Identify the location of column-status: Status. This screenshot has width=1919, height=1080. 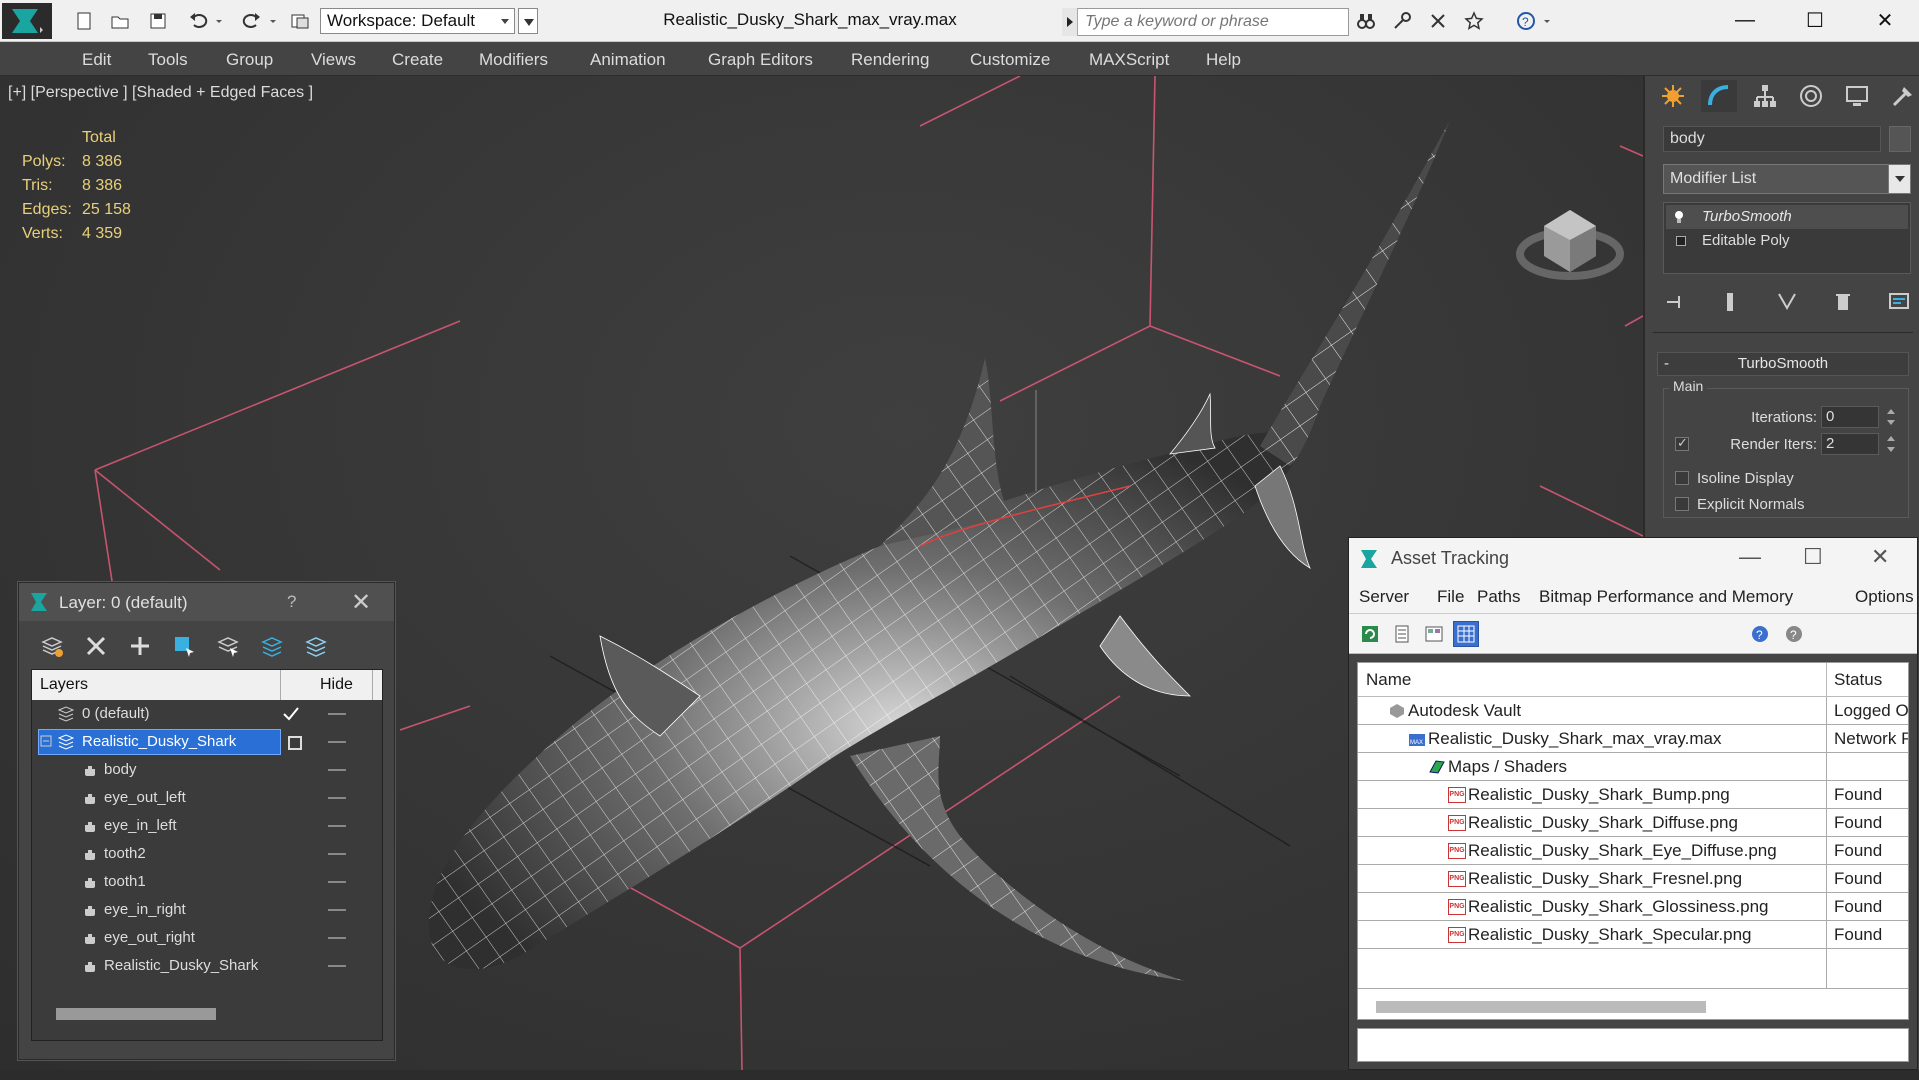
(1858, 680).